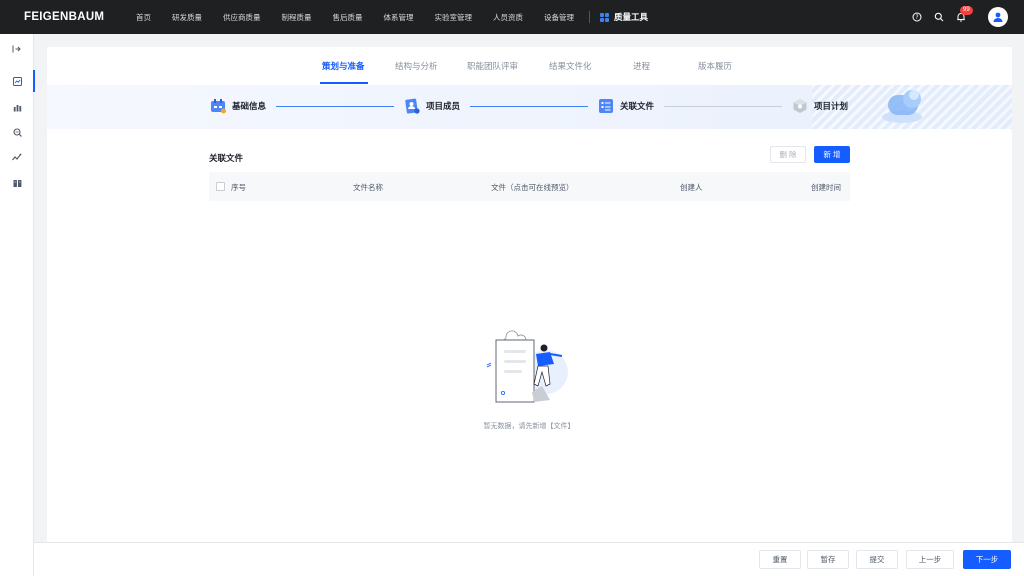 This screenshot has height=576, width=1024. Describe the element at coordinates (343, 66) in the screenshot. I see `tab-planning-preparation: 策划与准备` at that location.